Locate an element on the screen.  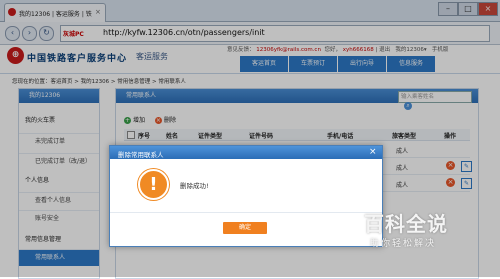
dialog-title: 删除常用联系人 is located at coordinates (141, 155).